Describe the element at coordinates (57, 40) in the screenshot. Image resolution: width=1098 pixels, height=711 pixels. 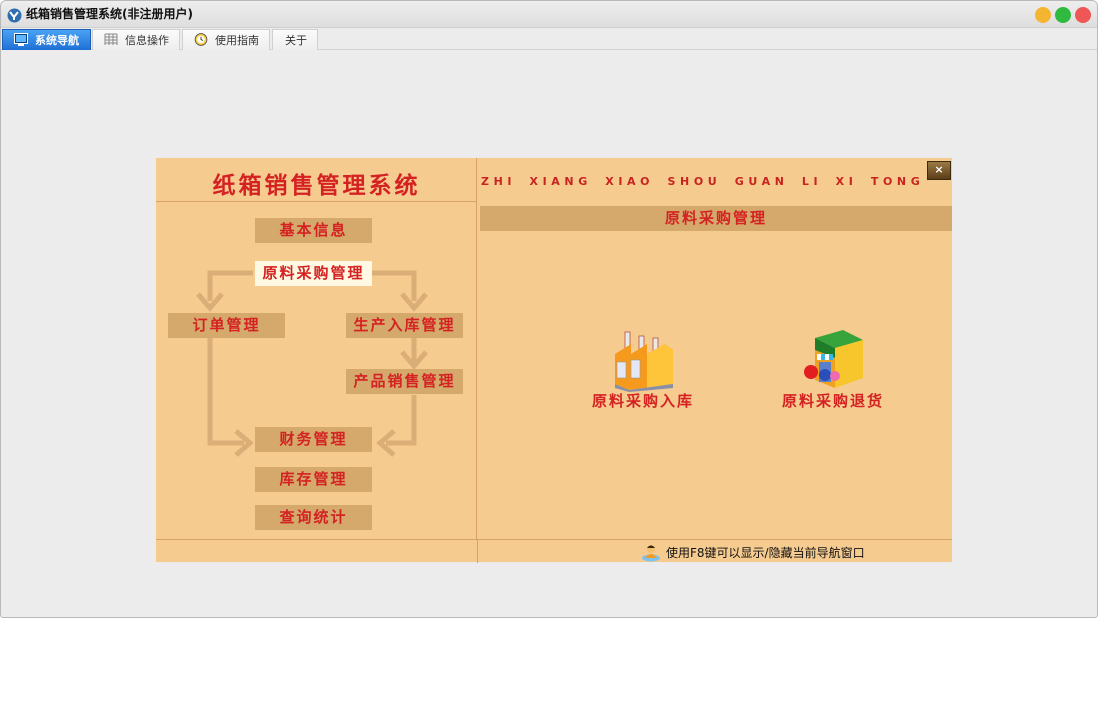
I see `tab-label: 系统导航` at that location.